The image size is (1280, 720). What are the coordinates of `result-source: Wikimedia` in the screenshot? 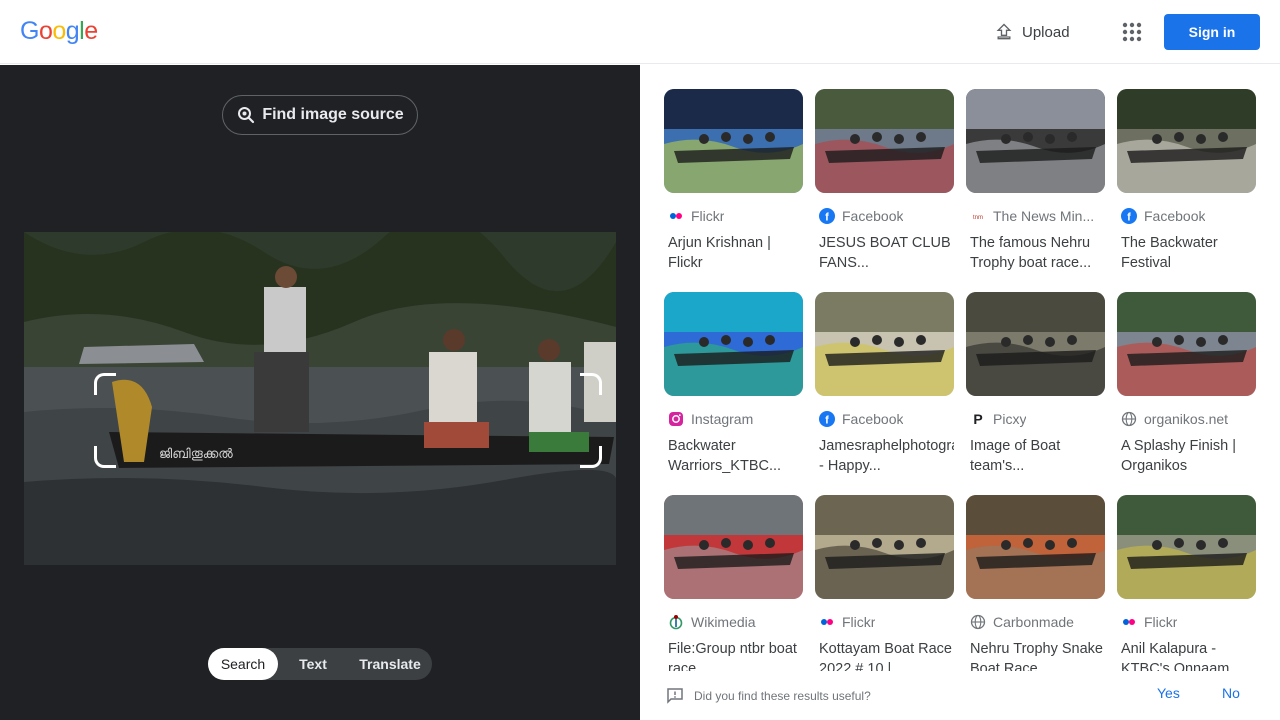 It's located at (733, 622).